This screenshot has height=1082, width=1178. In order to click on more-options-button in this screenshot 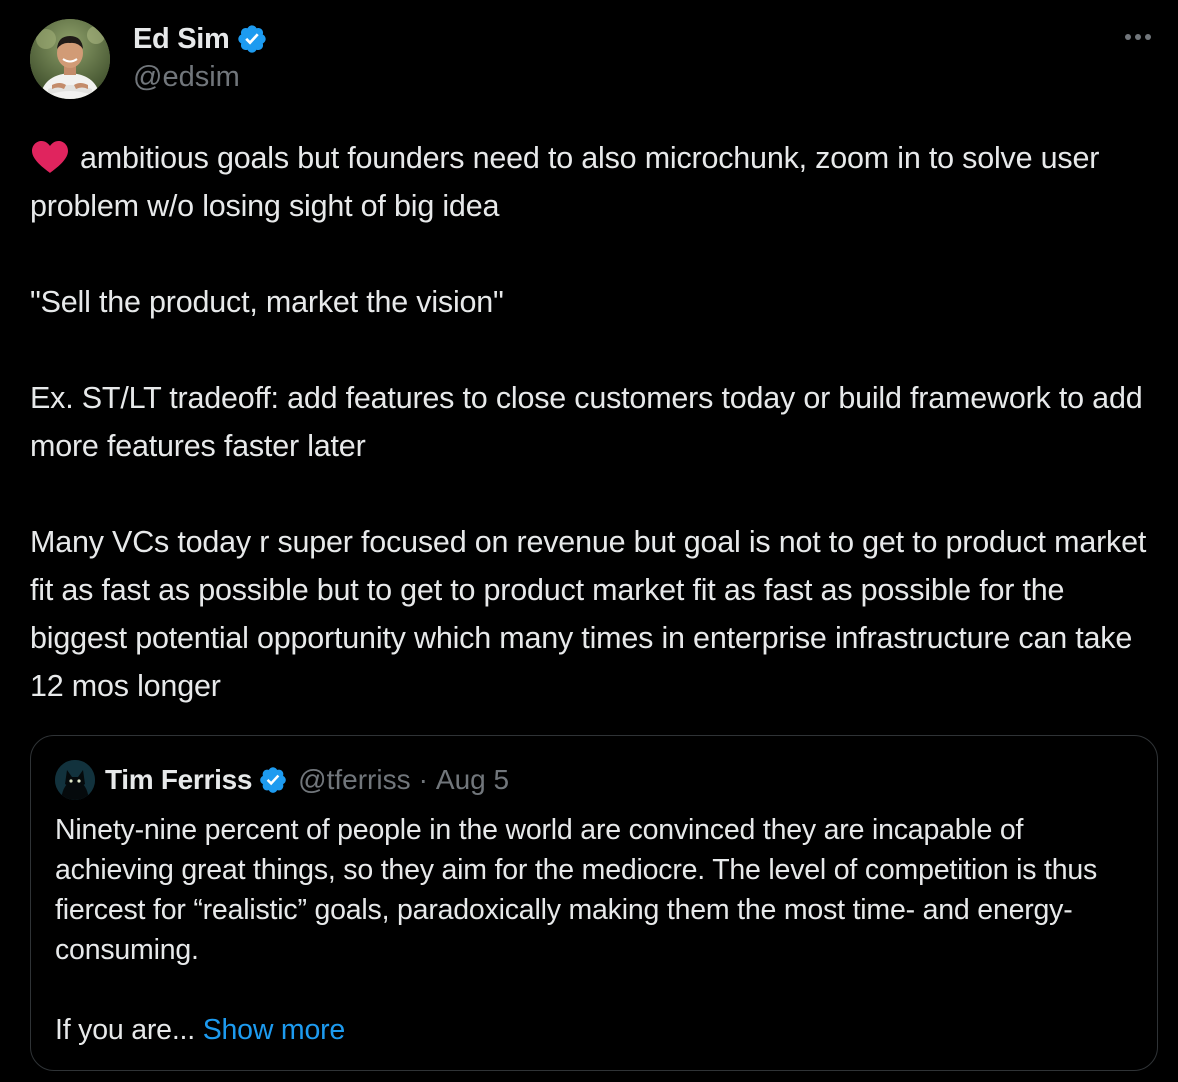, I will do `click(1138, 37)`.